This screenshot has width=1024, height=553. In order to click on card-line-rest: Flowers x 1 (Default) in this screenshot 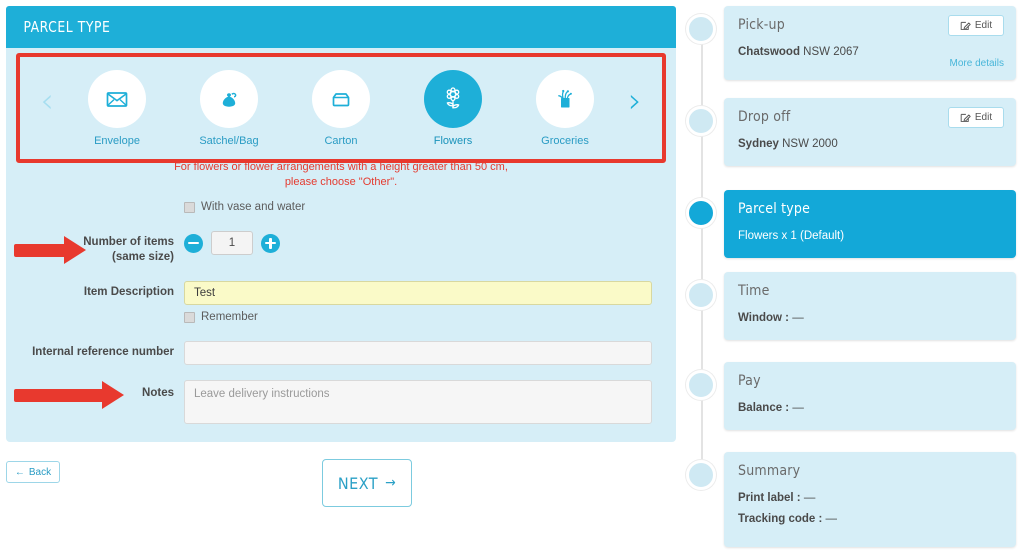, I will do `click(791, 236)`.